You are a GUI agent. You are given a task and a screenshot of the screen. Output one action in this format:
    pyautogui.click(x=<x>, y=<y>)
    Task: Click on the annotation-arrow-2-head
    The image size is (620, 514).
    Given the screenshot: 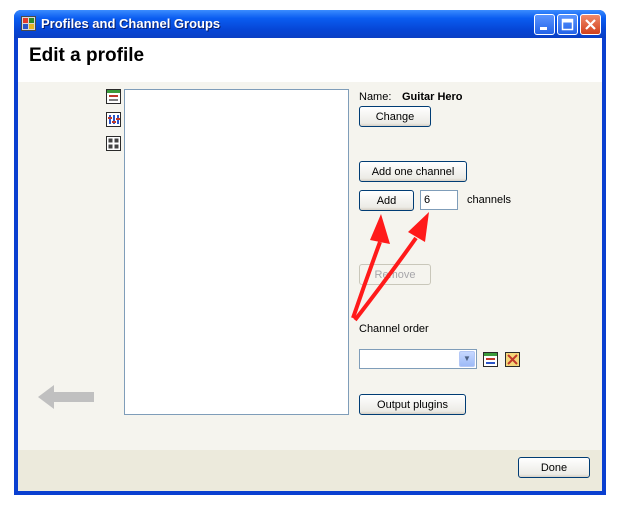 What is the action you would take?
    pyautogui.click(x=418, y=227)
    